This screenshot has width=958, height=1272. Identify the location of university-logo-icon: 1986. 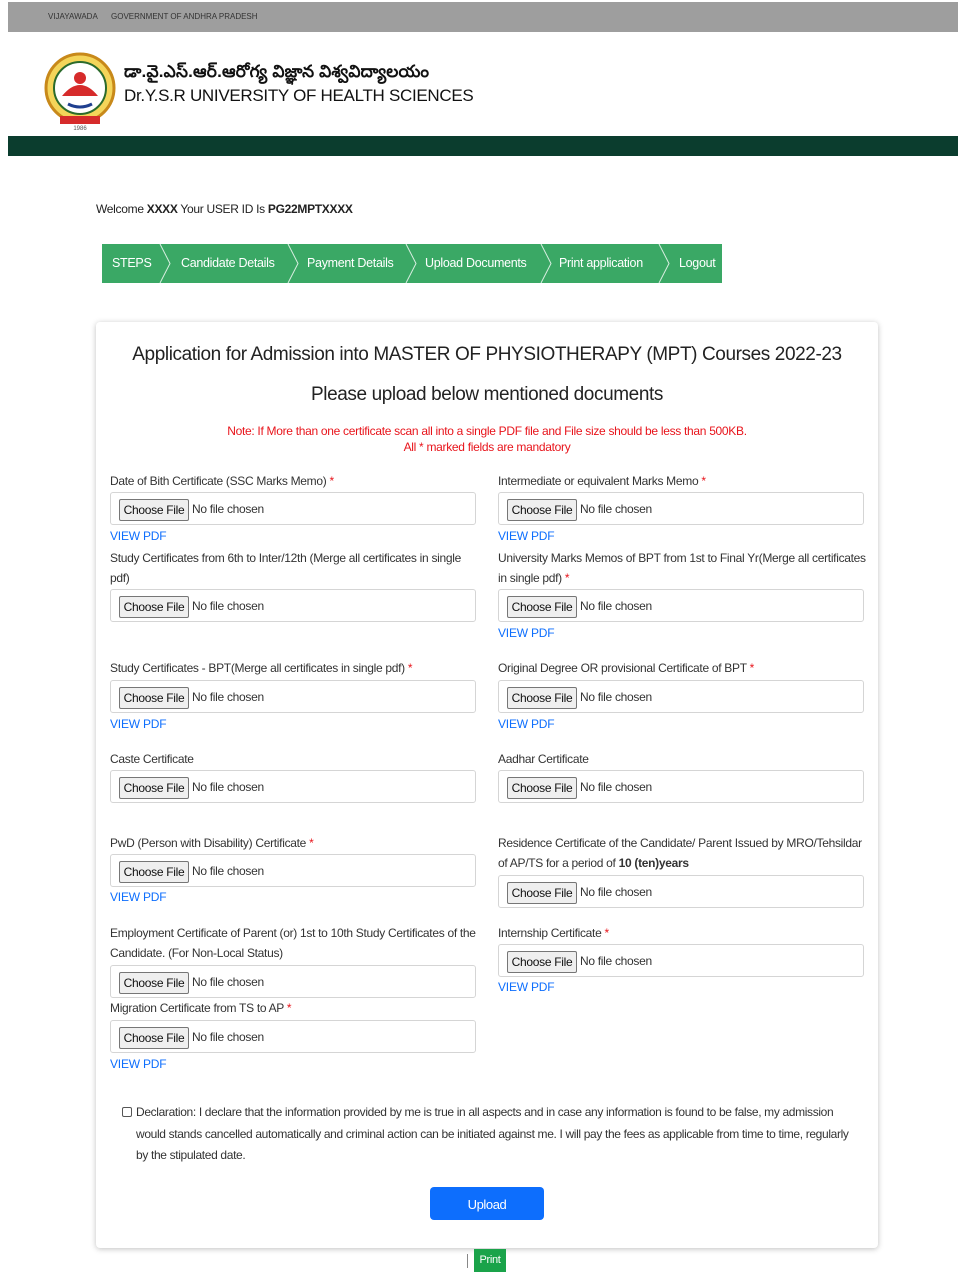
(80, 92).